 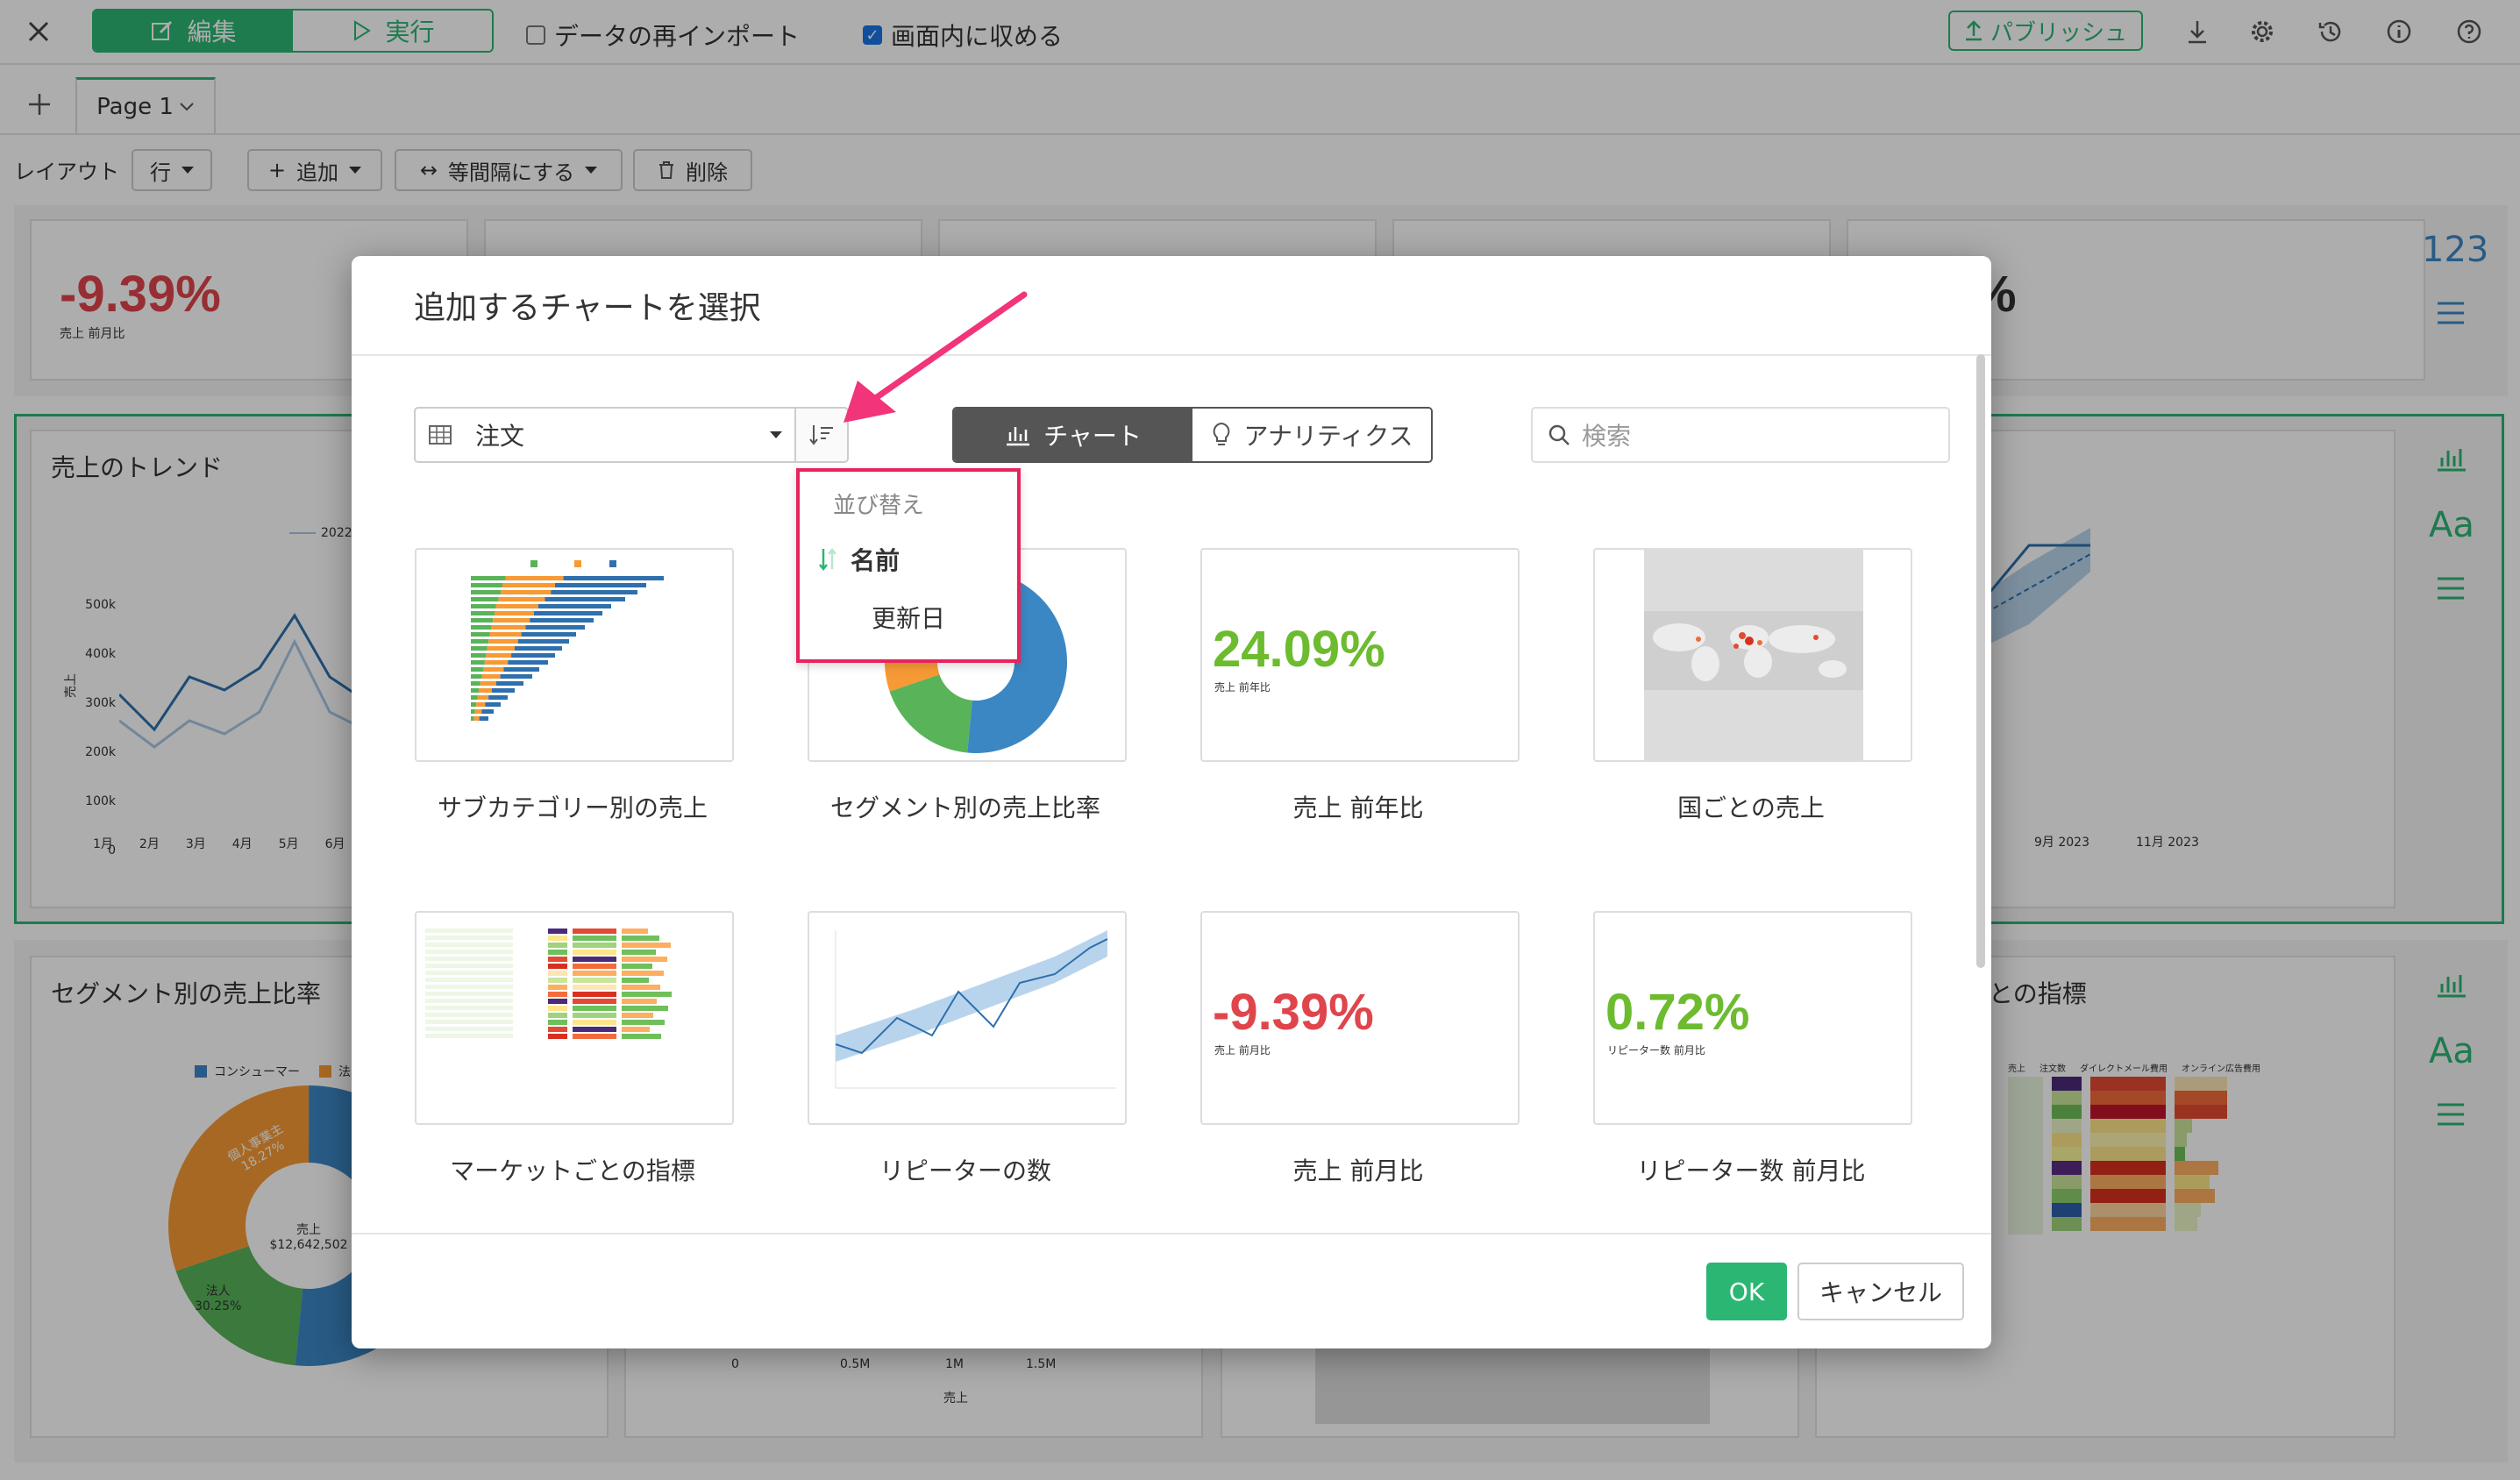 What do you see at coordinates (908, 565) in the screenshot?
I see `sort-dropdown-menu: 並び替え 名前 更新日` at bounding box center [908, 565].